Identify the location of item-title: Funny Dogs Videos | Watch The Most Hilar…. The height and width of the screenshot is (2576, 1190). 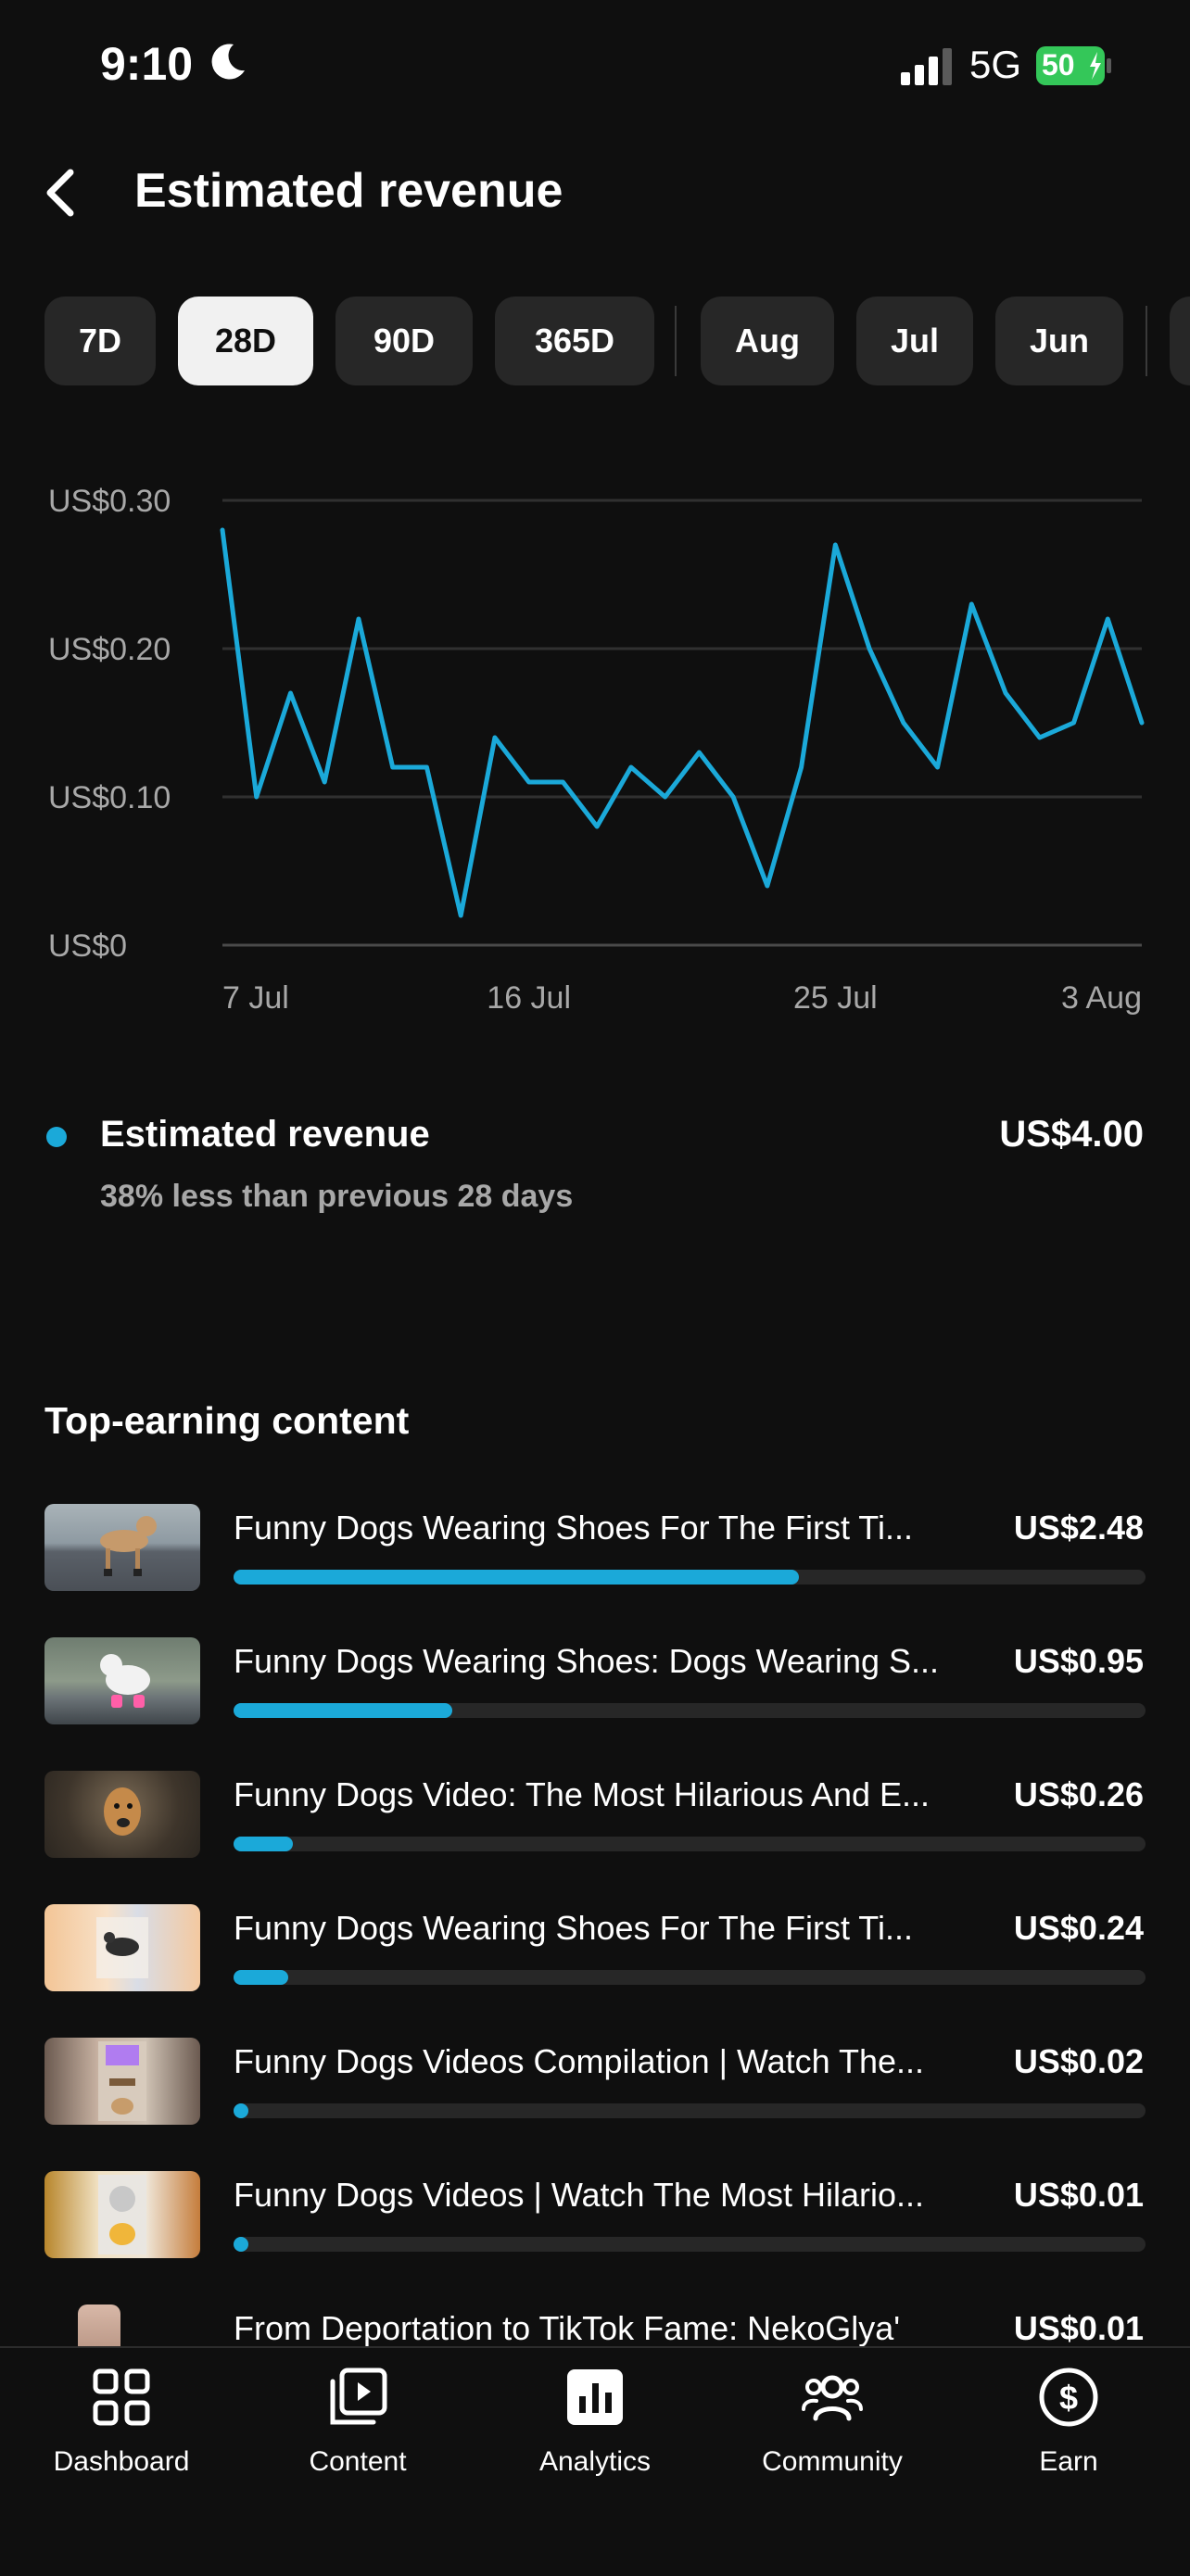
(579, 2195).